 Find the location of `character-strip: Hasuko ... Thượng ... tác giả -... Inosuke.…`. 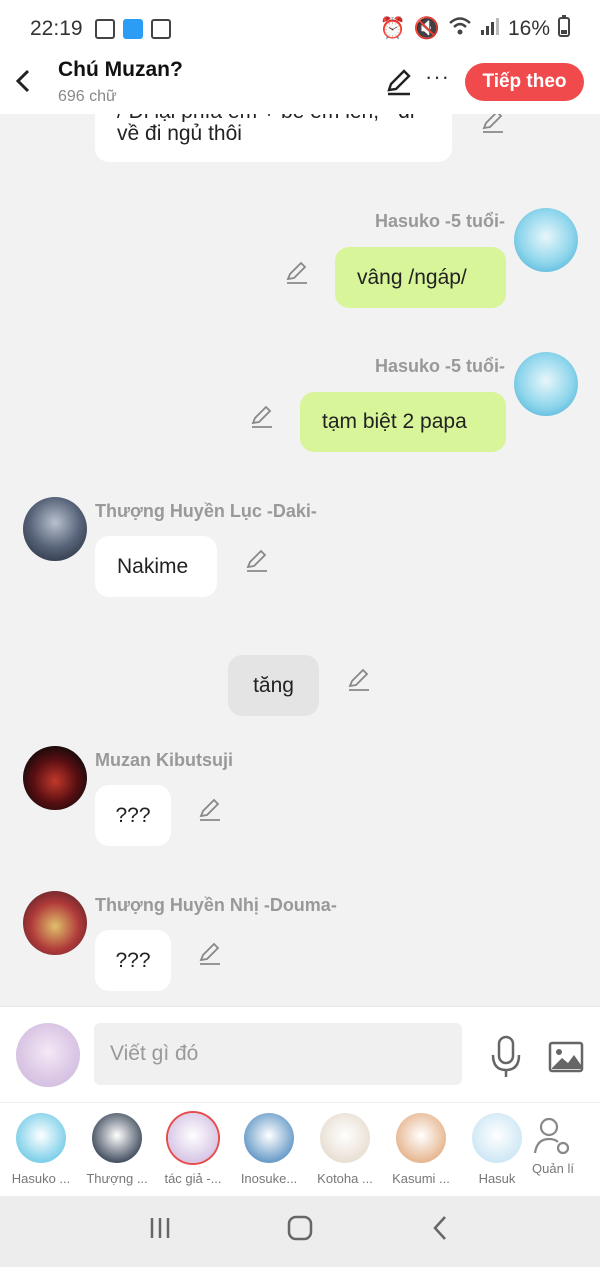

character-strip: Hasuko ... Thượng ... tác giả -... Inosuke.… is located at coordinates (300, 1149).